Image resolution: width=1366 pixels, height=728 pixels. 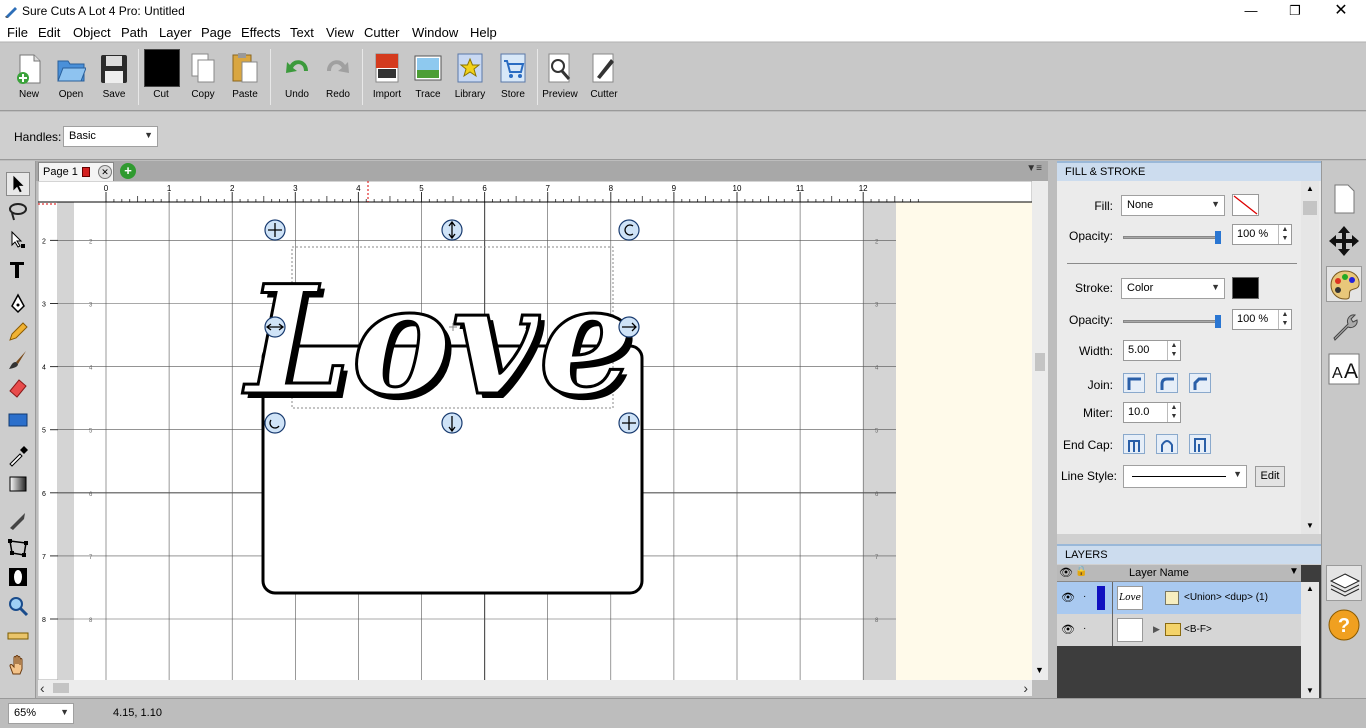 What do you see at coordinates (560, 78) in the screenshot?
I see `preview-button: Preview` at bounding box center [560, 78].